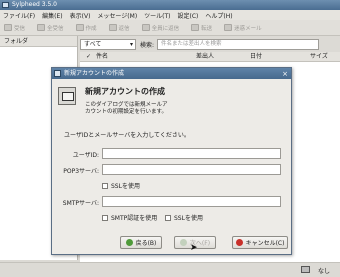 The height and width of the screenshot is (277, 340). Describe the element at coordinates (145, 27) in the screenshot. I see `reply-all-icon` at that location.